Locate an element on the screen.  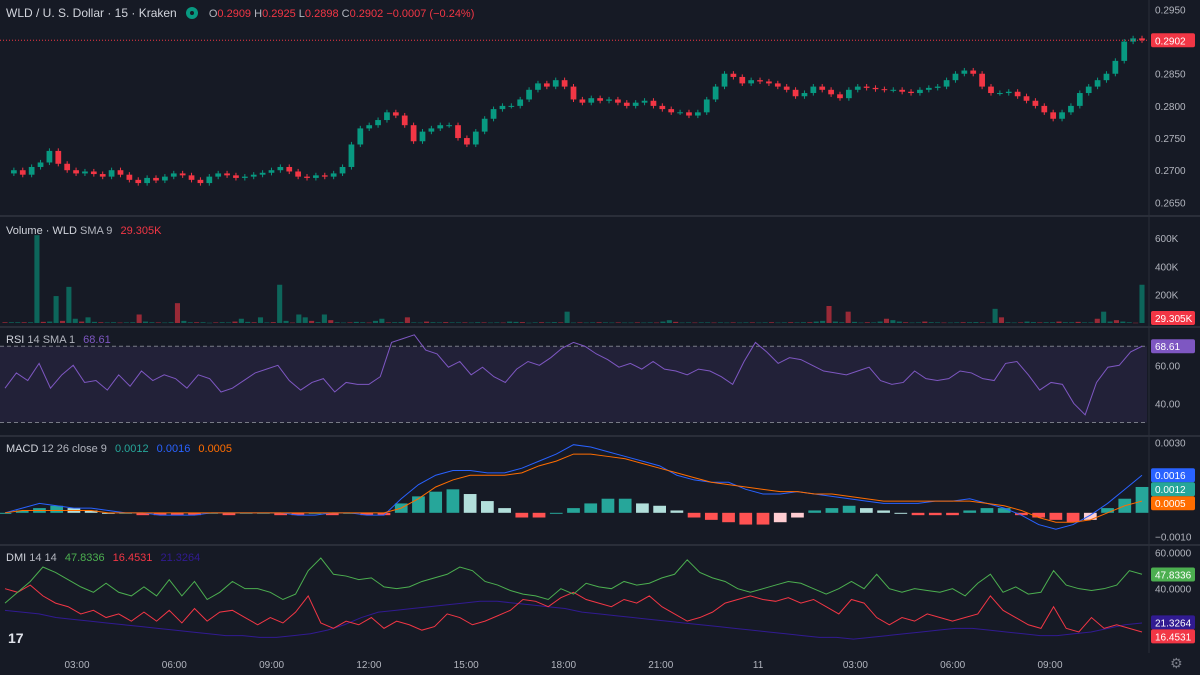
dmi-tick-label: 40.0000 is located at coordinates (1173, 590).